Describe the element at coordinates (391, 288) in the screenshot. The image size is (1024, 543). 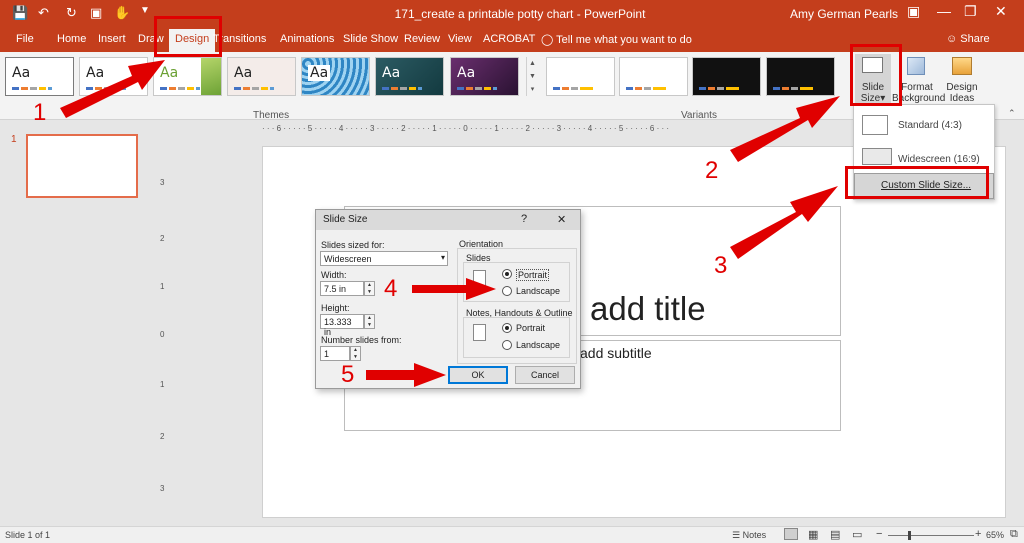
I see `annotation-4: 4` at that location.